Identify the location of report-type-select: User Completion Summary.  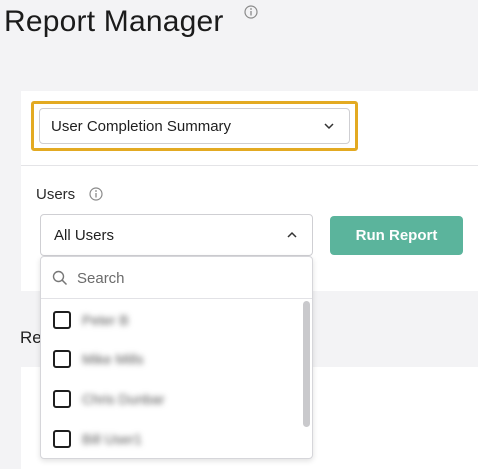
(194, 126).